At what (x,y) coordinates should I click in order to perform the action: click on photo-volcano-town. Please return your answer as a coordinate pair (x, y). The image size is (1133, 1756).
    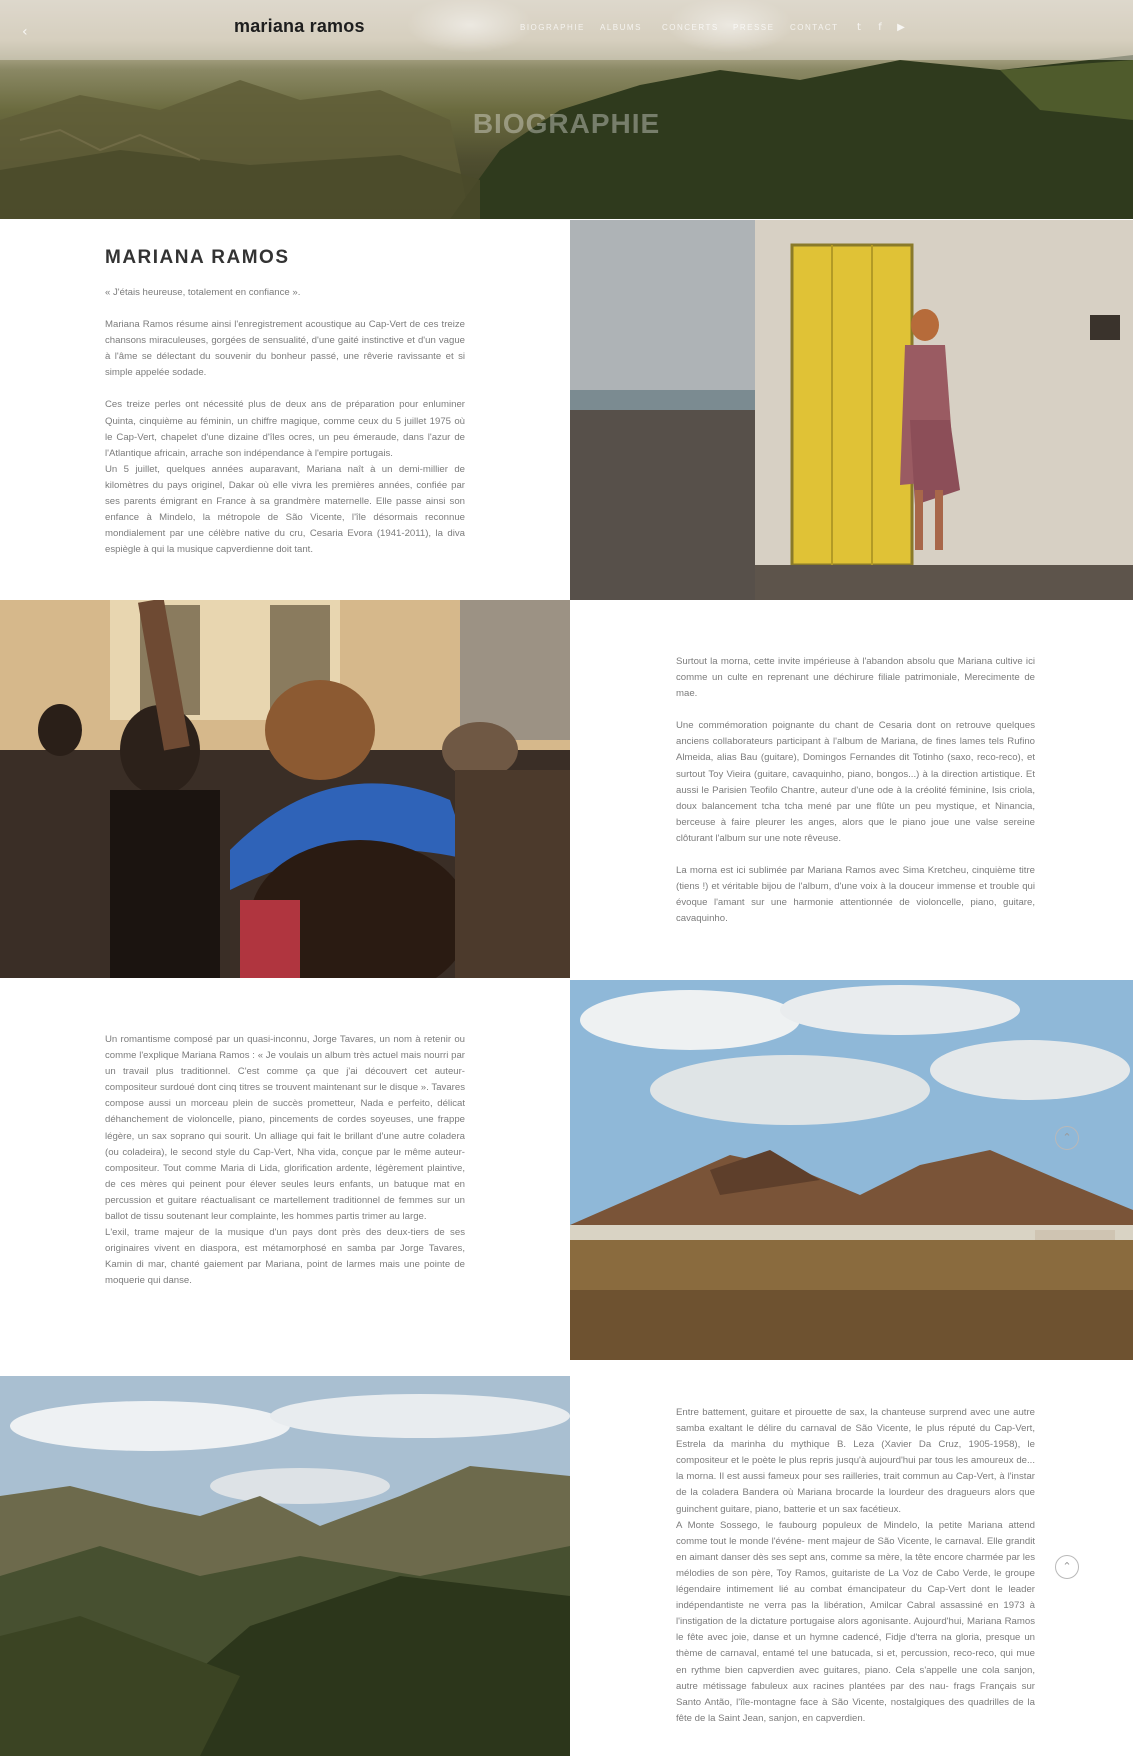
    Looking at the image, I should click on (851, 1170).